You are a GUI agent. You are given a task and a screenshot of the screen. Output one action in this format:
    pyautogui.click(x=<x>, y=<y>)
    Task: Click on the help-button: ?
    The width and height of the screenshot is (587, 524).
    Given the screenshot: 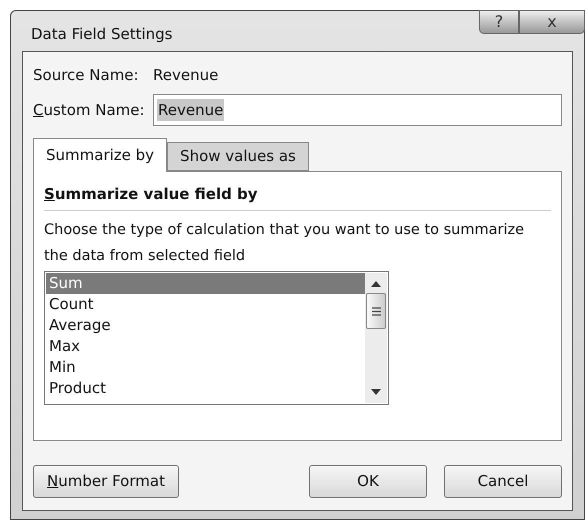 What is the action you would take?
    pyautogui.click(x=499, y=22)
    